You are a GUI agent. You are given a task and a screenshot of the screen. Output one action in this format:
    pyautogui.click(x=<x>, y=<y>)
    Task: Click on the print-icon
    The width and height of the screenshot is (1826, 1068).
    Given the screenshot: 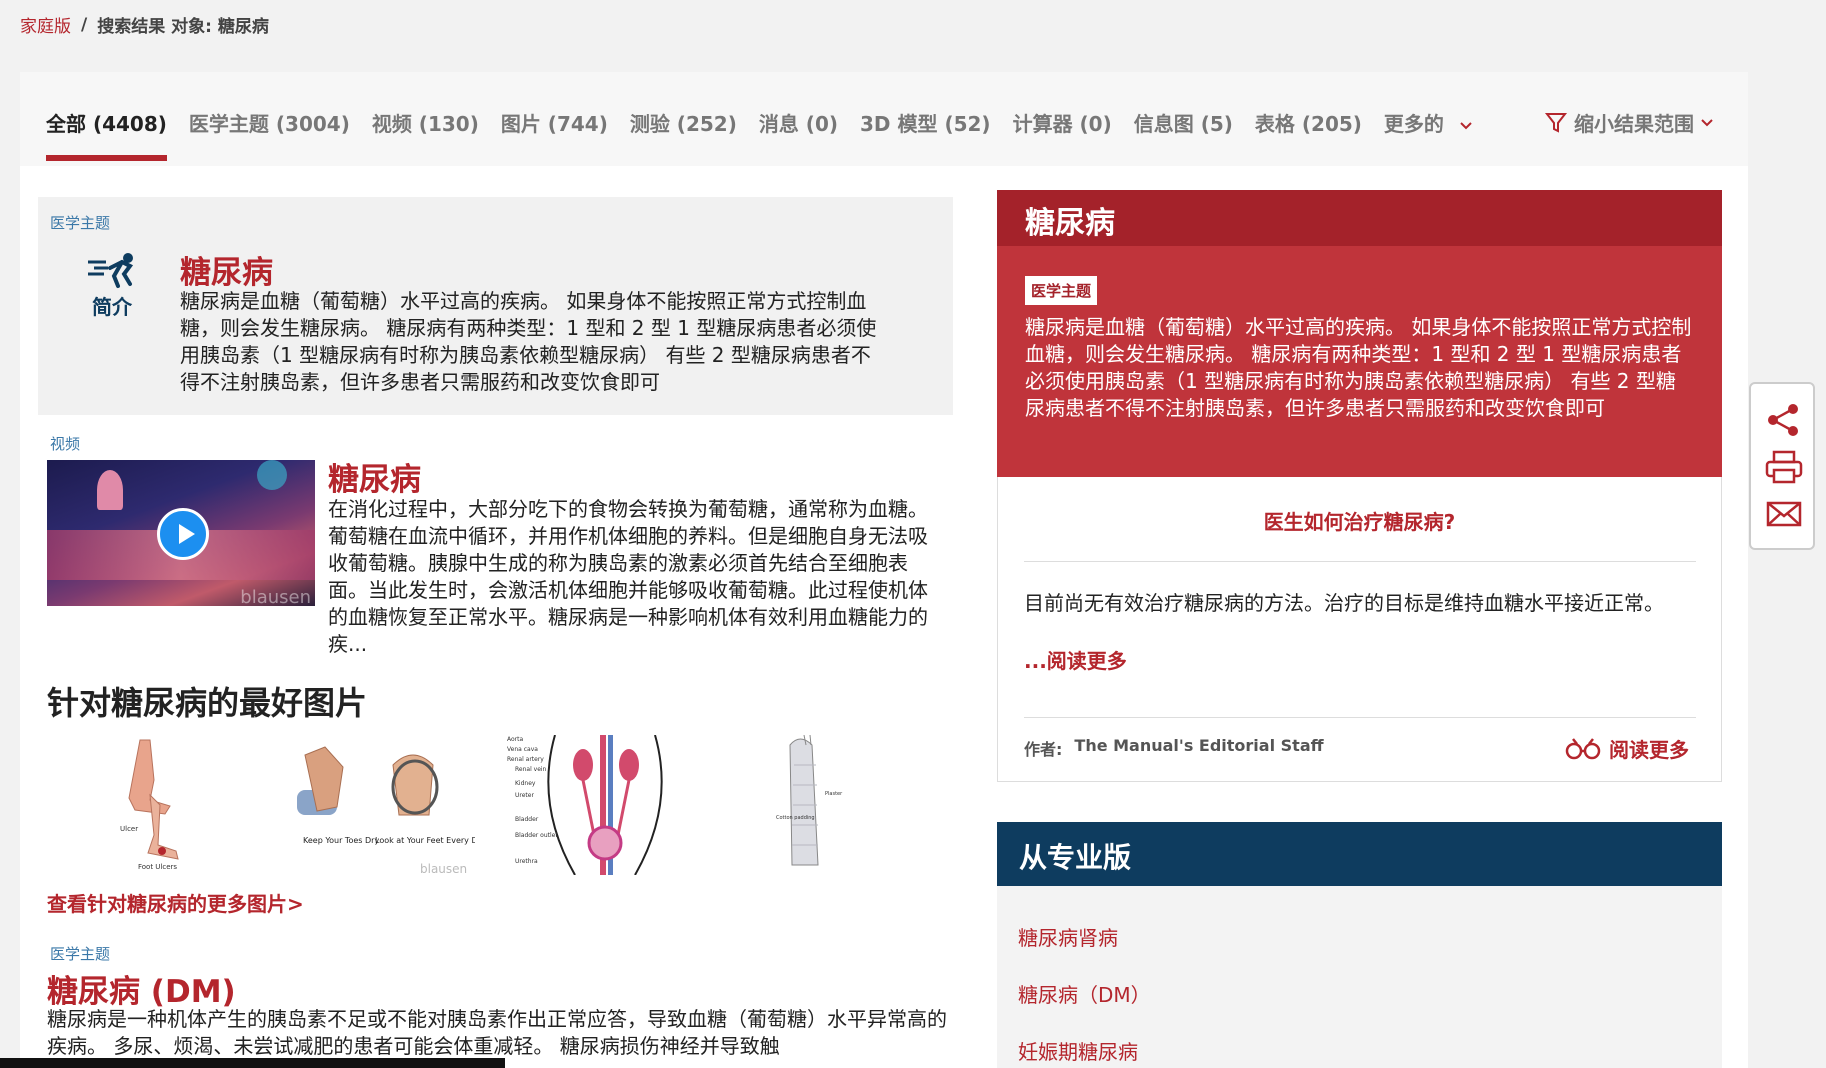 What is the action you would take?
    pyautogui.click(x=1784, y=467)
    